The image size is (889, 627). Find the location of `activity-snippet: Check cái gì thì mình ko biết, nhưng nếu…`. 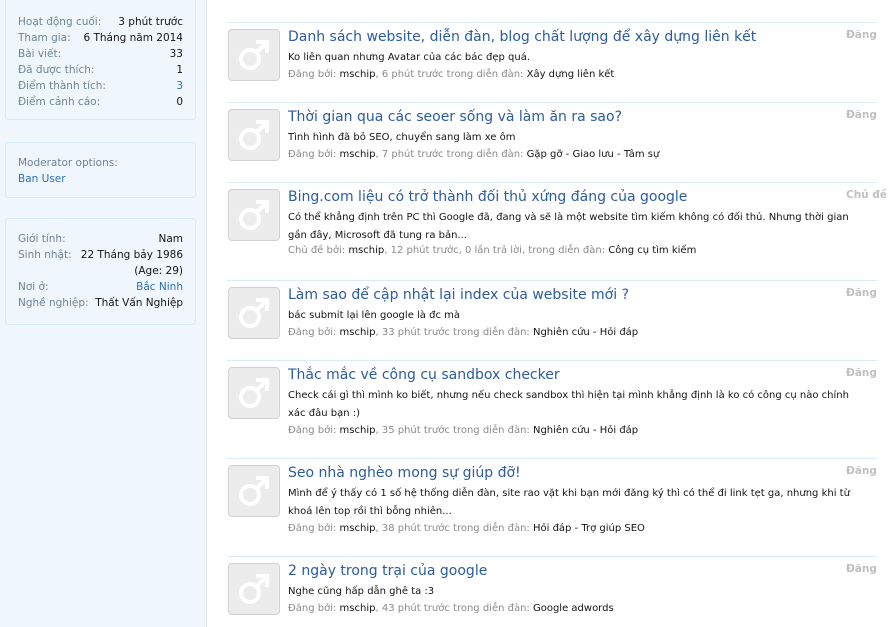

activity-snippet: Check cái gì thì mình ko biết, nhưng nếu… is located at coordinates (568, 404).